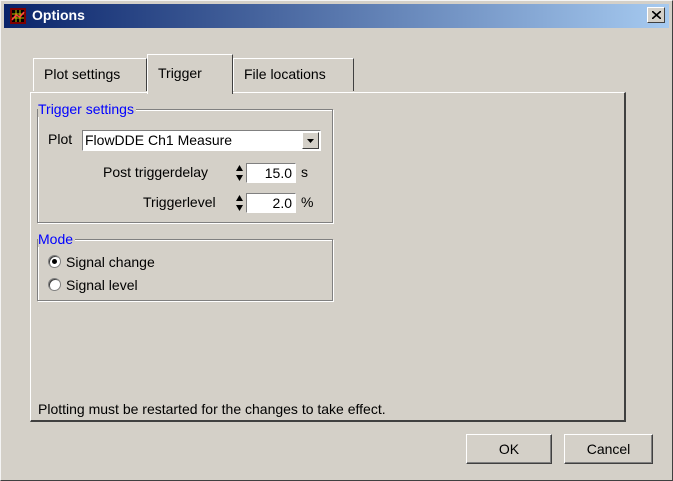  Describe the element at coordinates (110, 262) in the screenshot. I see `signal-change-label: Signal change` at that location.